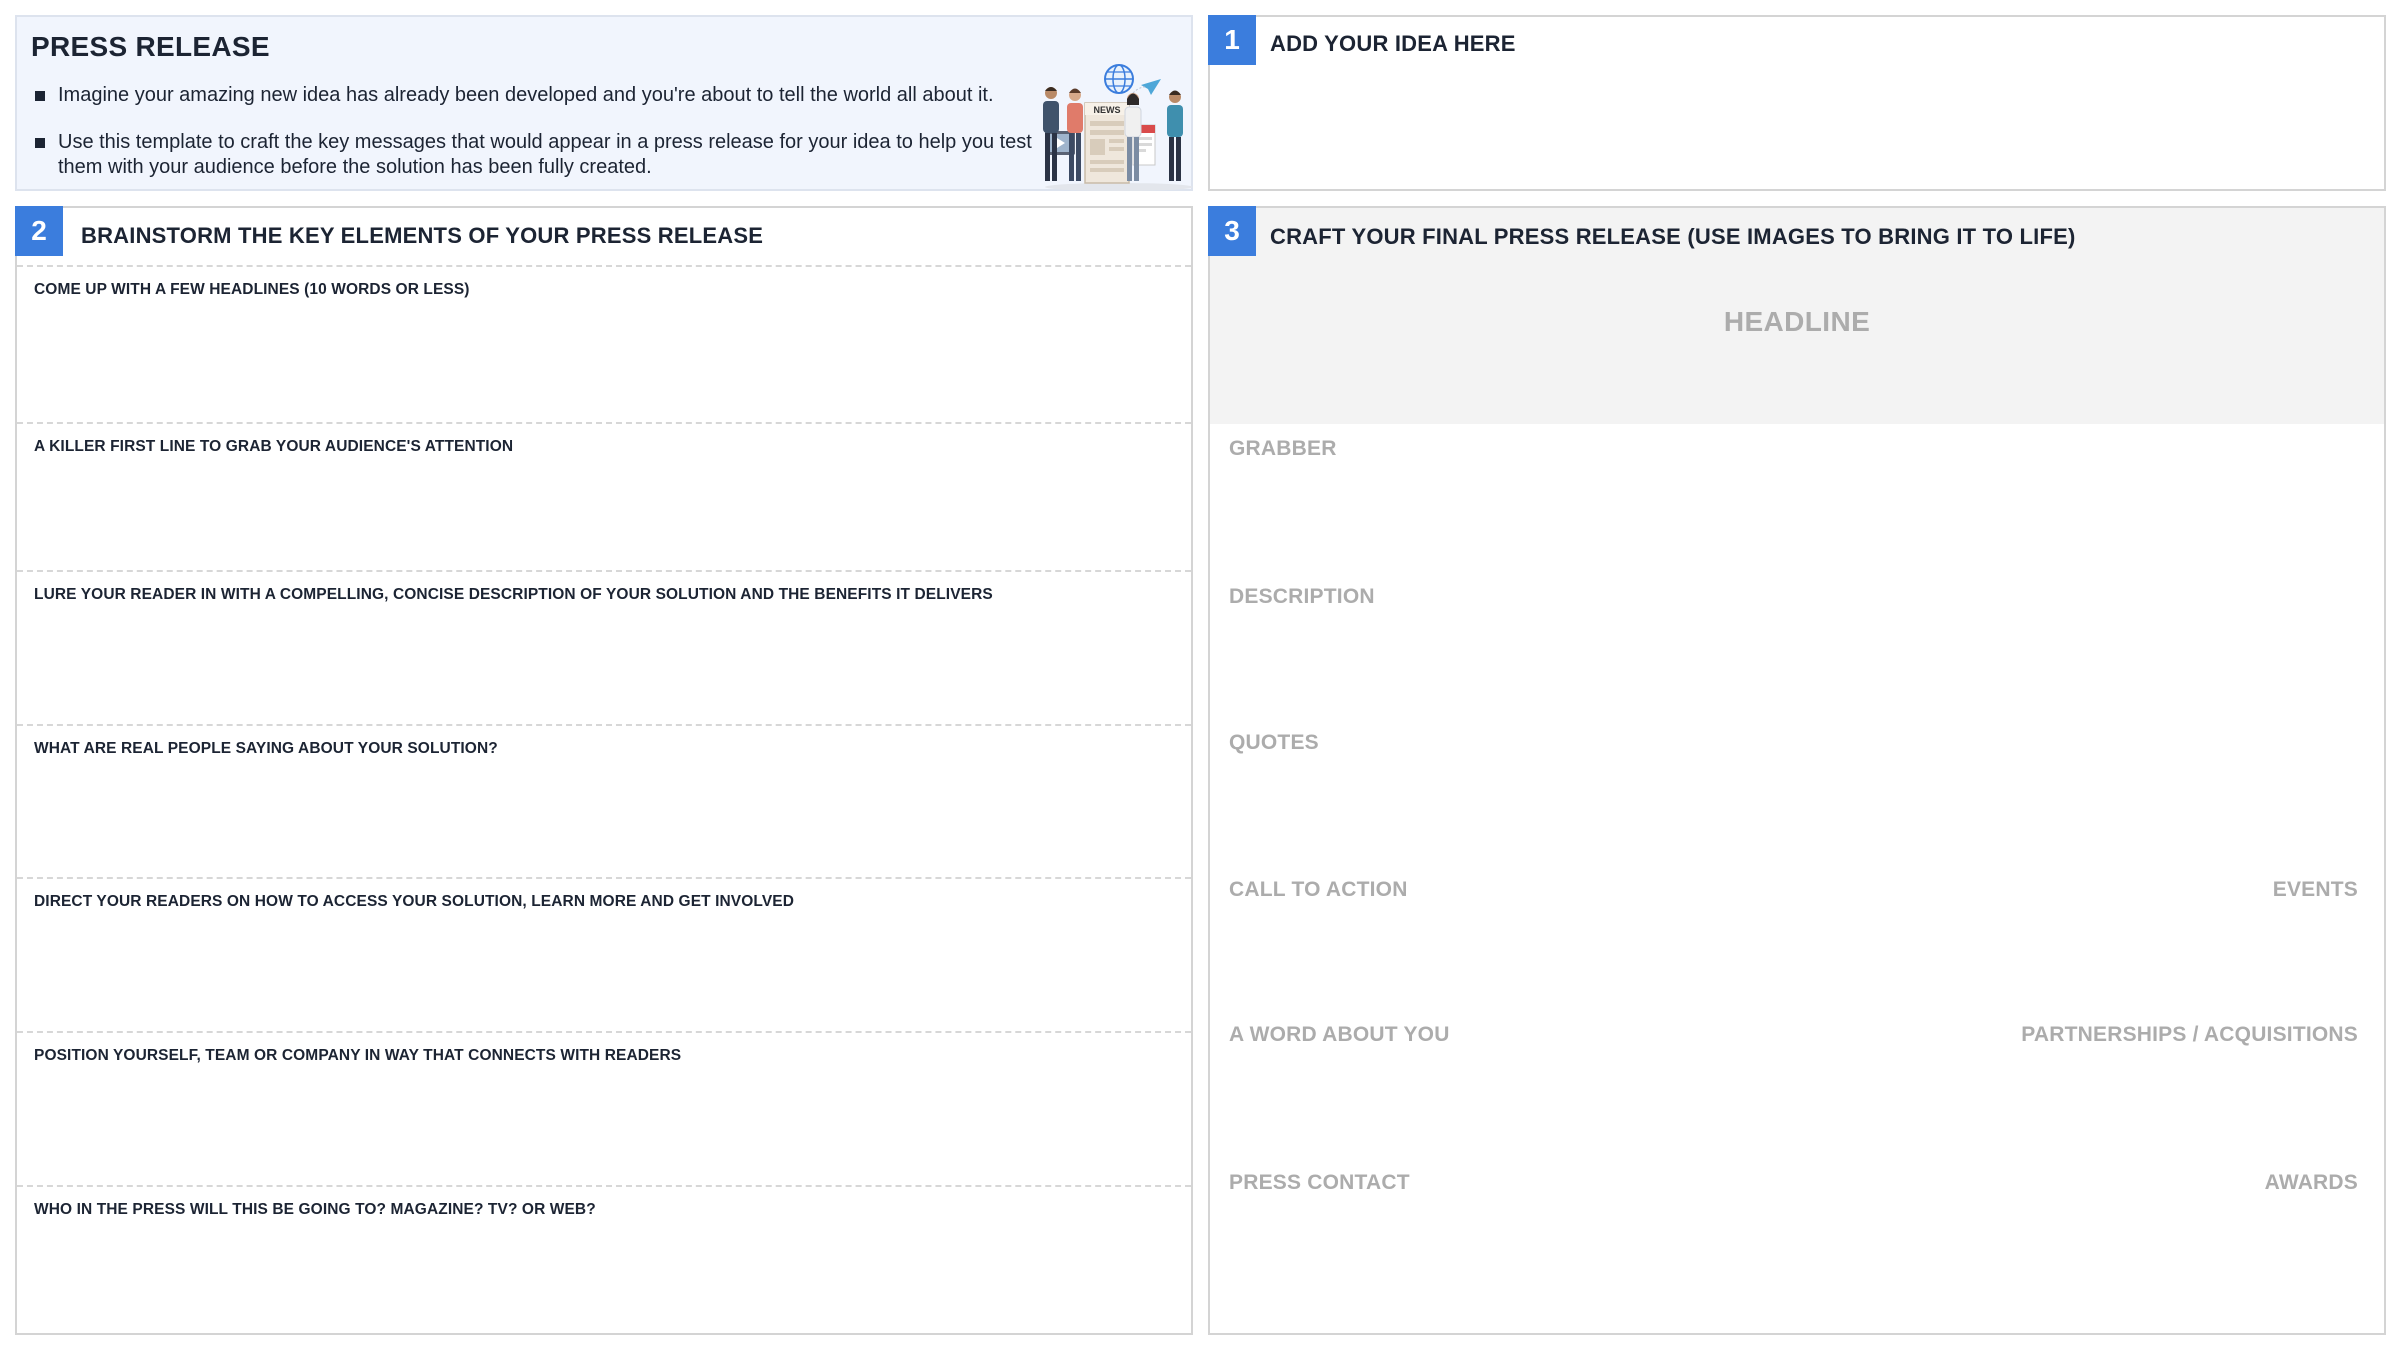  Describe the element at coordinates (2189, 1034) in the screenshot. I see `partnerships-placeholder: PARTNERSHIPS / ACQUISITIONS` at that location.